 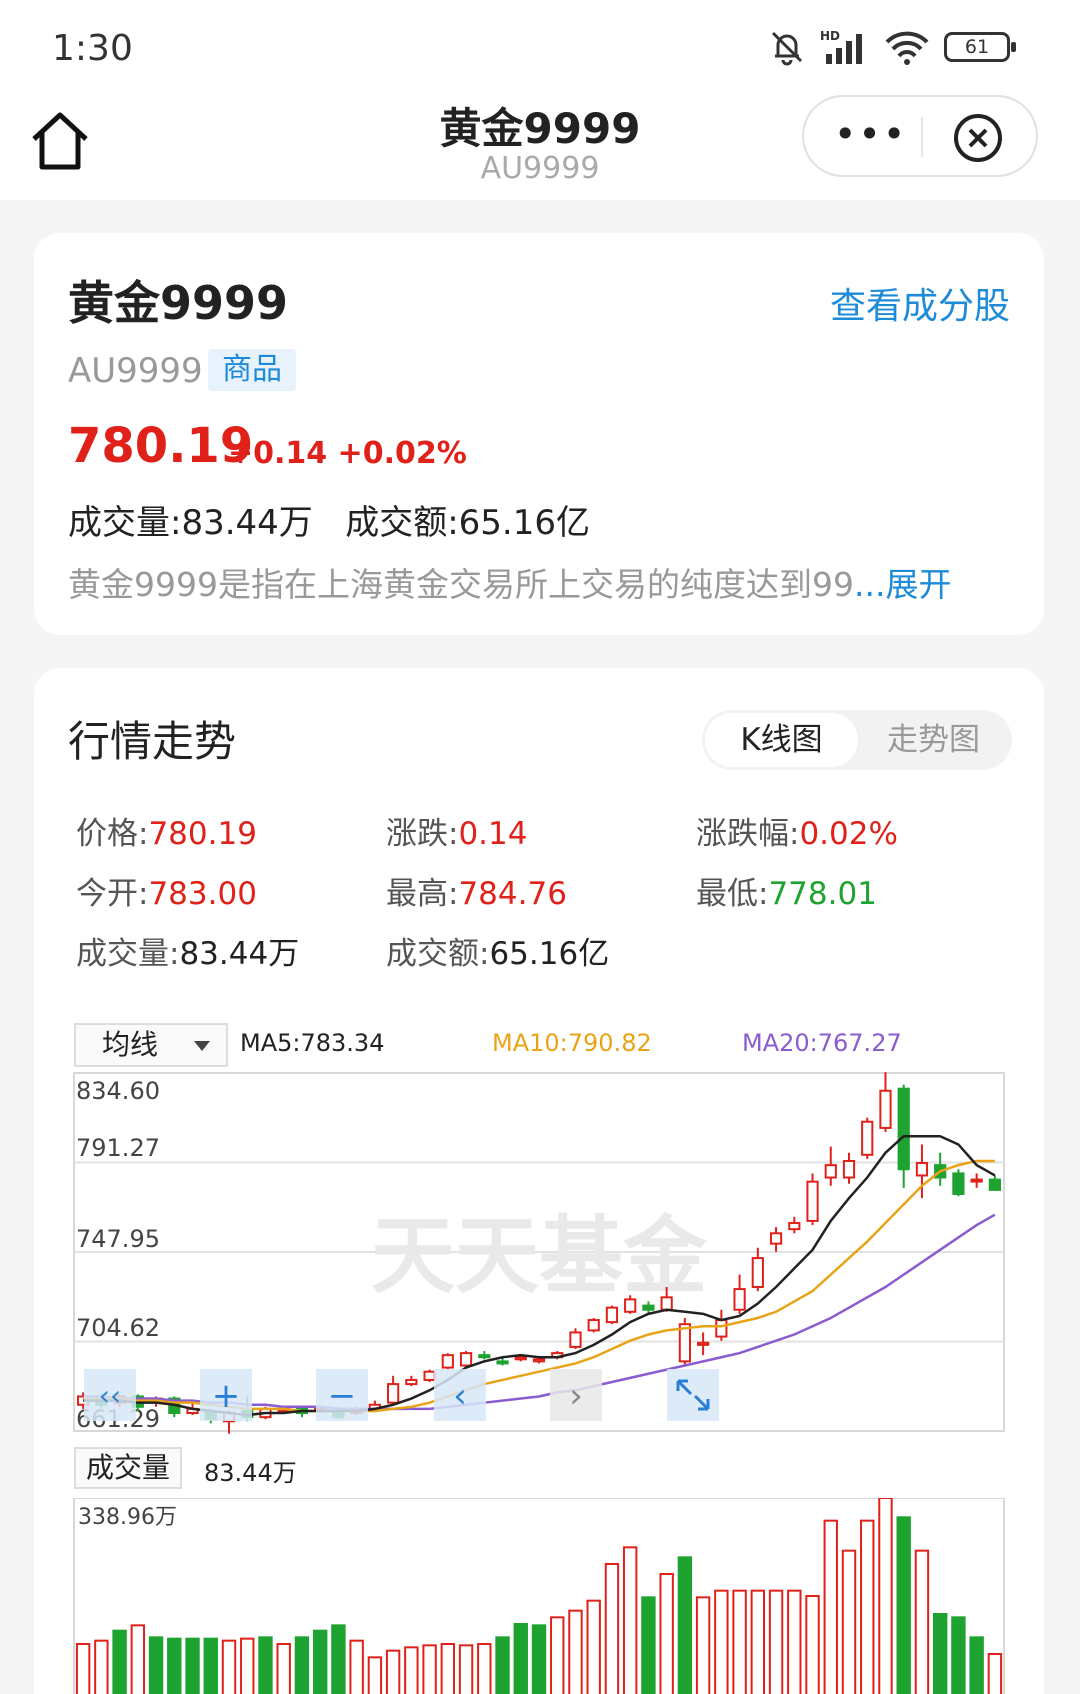 What do you see at coordinates (329, 523) in the screenshot?
I see `volume-turnover: 成交量:83.44万 成交额:65.16亿` at bounding box center [329, 523].